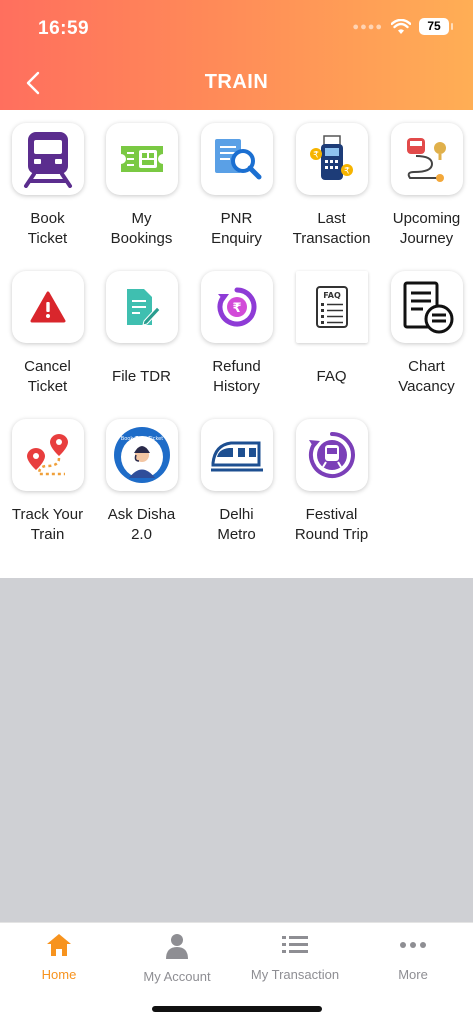 The width and height of the screenshot is (473, 1024). I want to click on tile-label: Refund History, so click(236, 376).